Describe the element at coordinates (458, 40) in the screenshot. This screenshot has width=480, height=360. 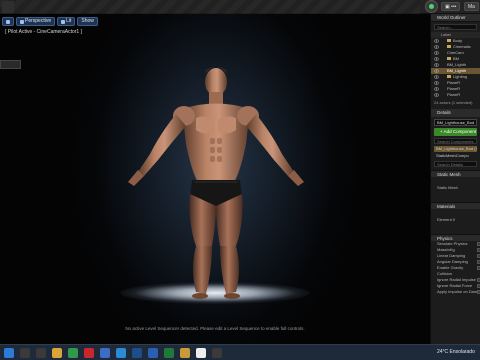
I see `outliner-row-label: Body` at that location.